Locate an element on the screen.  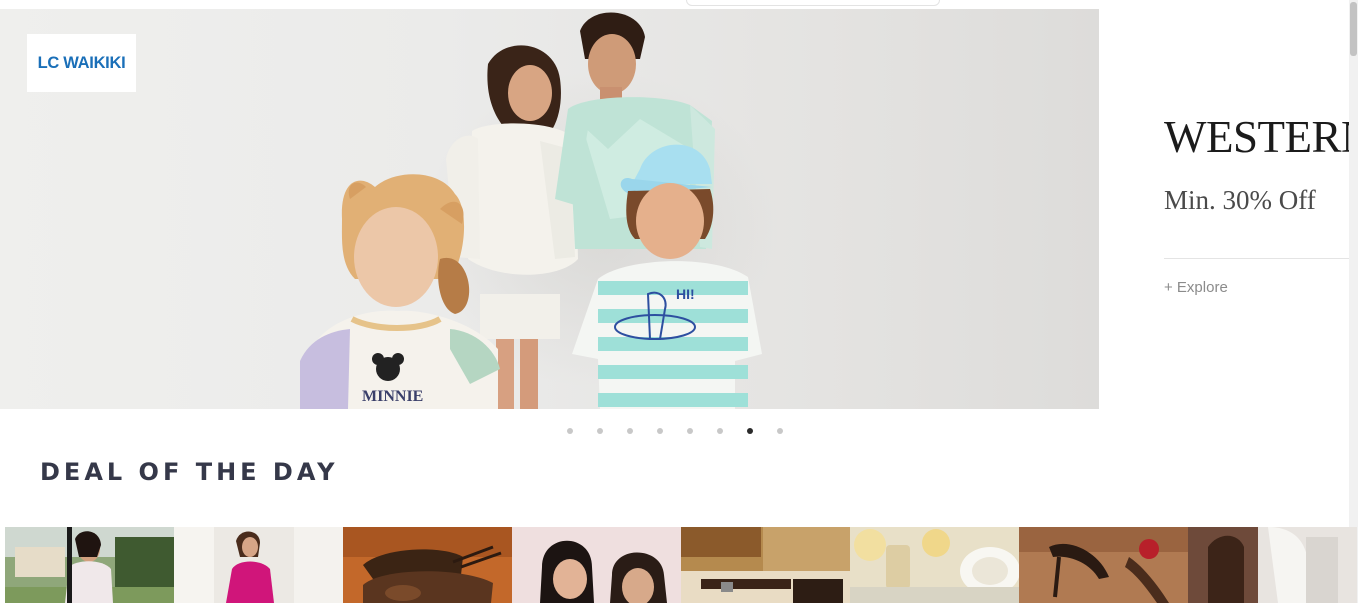
brand-logo-text: LC WAIKIKI is located at coordinates (81, 62).